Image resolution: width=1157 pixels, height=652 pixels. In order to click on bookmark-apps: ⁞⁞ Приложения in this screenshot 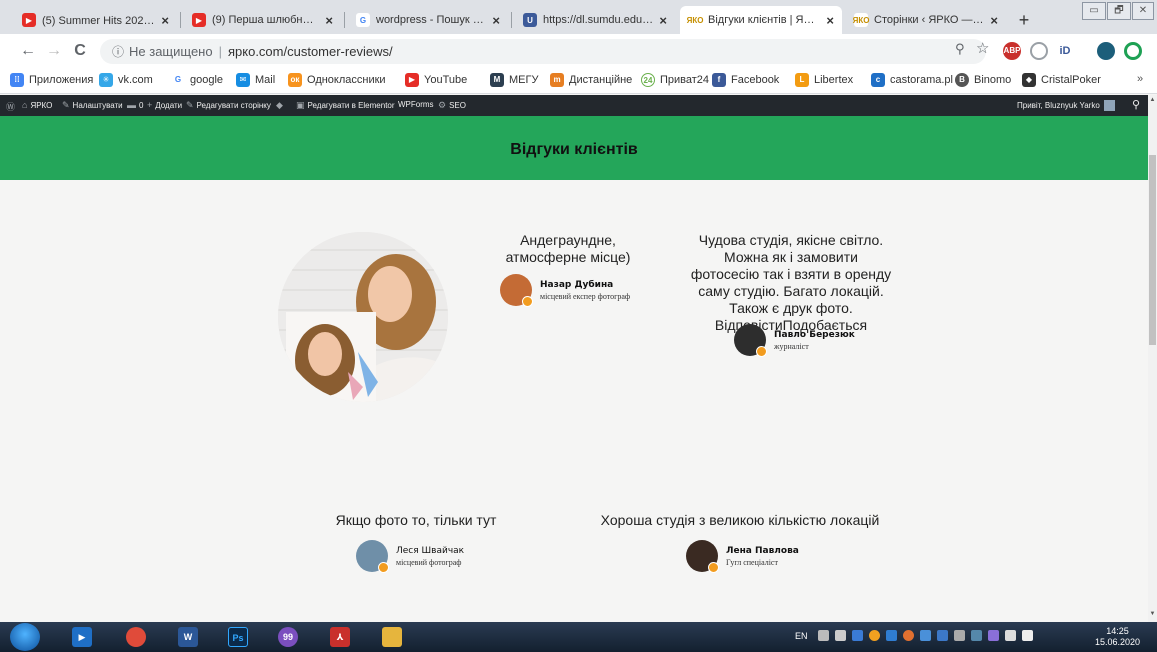, I will do `click(51, 80)`.